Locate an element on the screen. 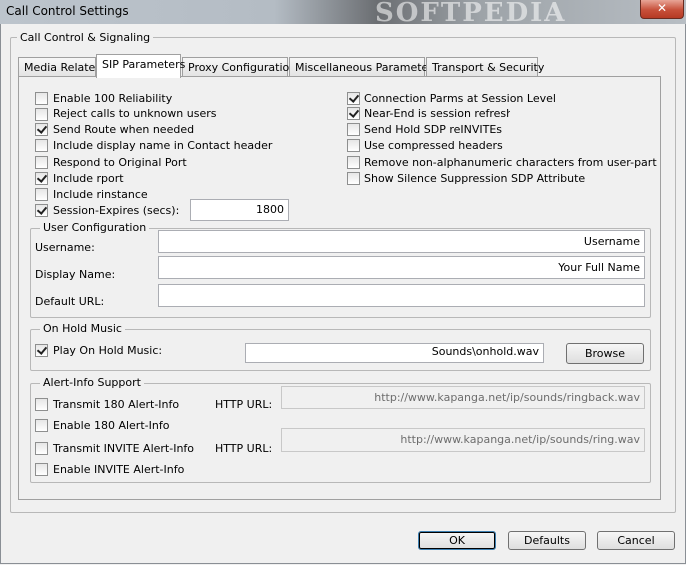 The width and height of the screenshot is (686, 565). include-rinstance-label: Include rinstance is located at coordinates (100, 194).